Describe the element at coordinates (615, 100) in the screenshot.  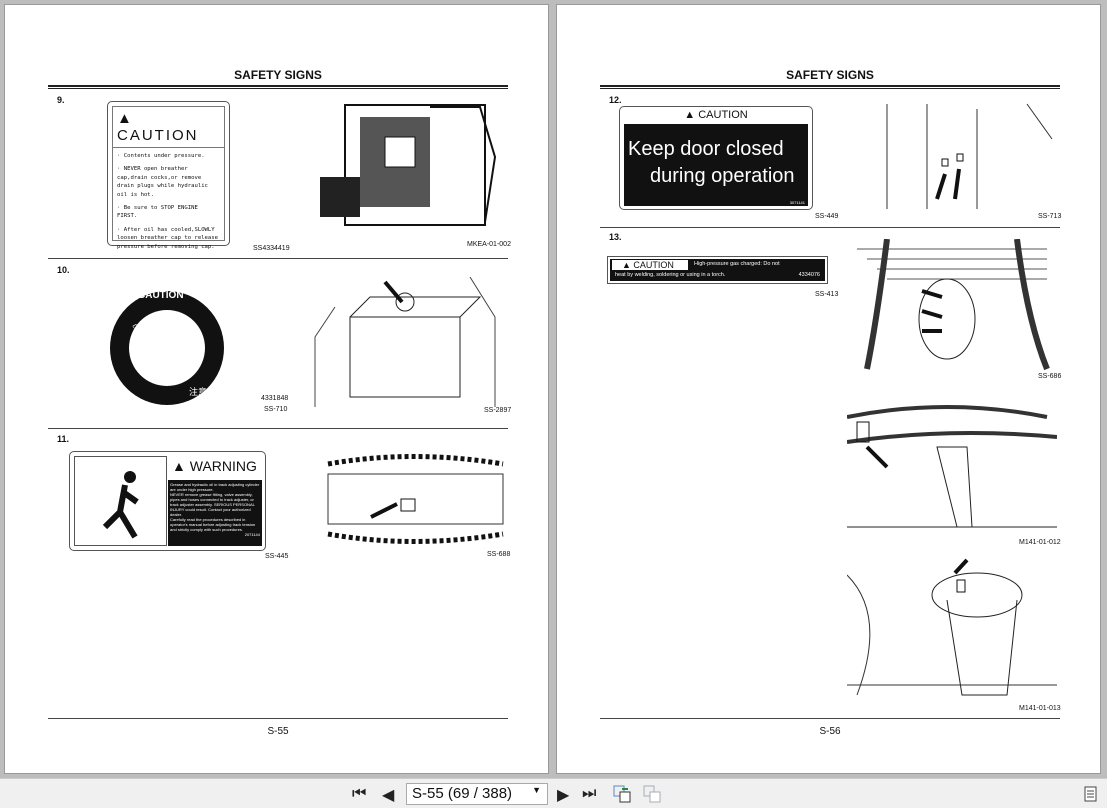
I see `item-number: 12.` at that location.